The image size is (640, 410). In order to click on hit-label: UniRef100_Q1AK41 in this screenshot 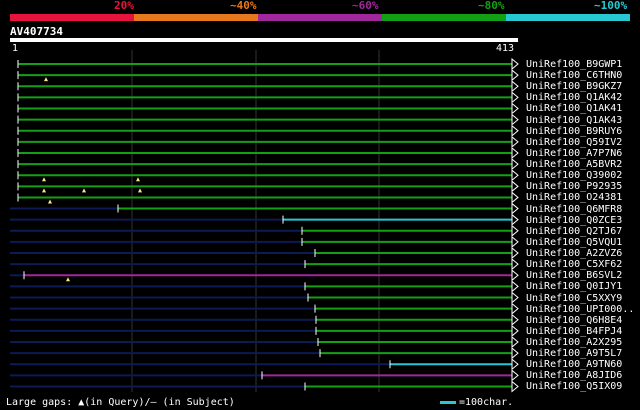, I will do `click(574, 108)`.